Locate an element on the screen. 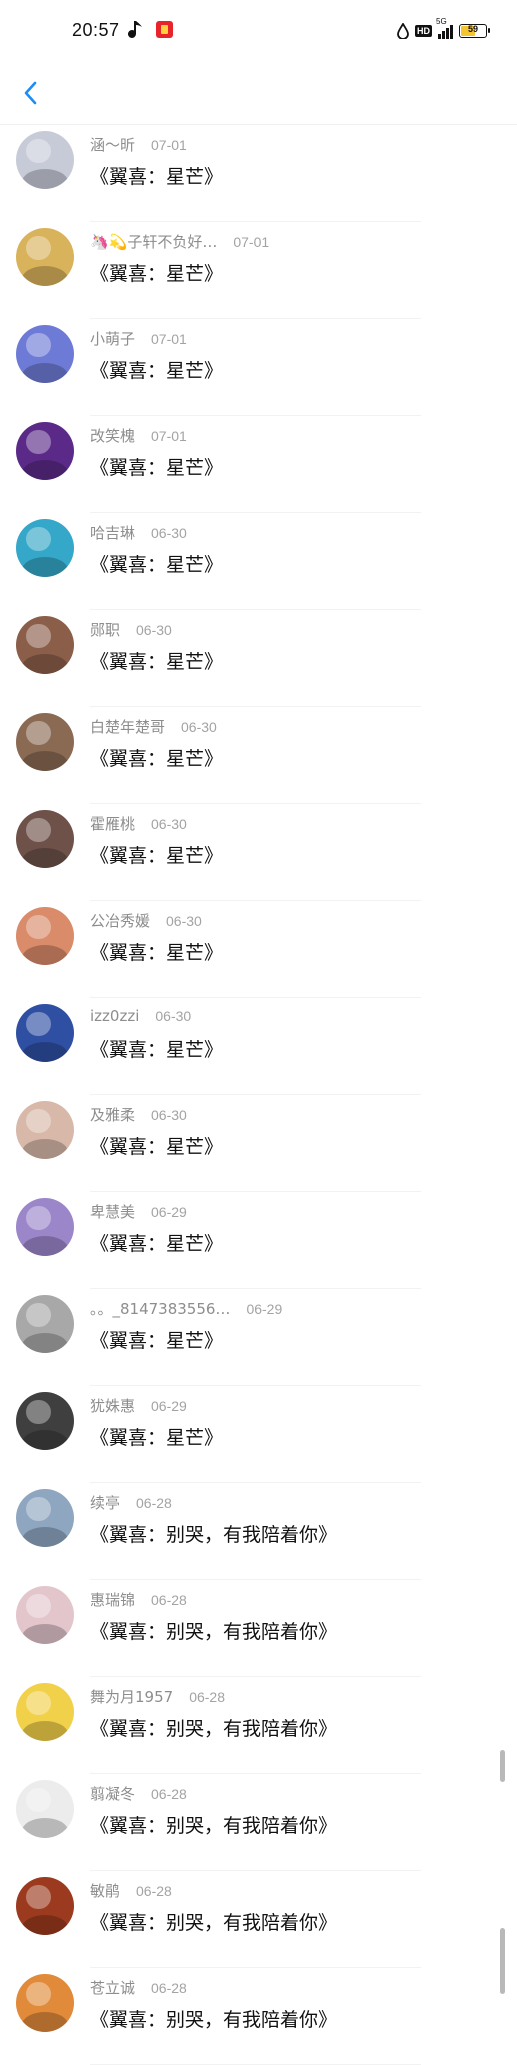 This screenshot has height=2065, width=517. list-item: 苍立诚 06-28 《翼喜：别哭，有我陪着你》 is located at coordinates (258, 2016).